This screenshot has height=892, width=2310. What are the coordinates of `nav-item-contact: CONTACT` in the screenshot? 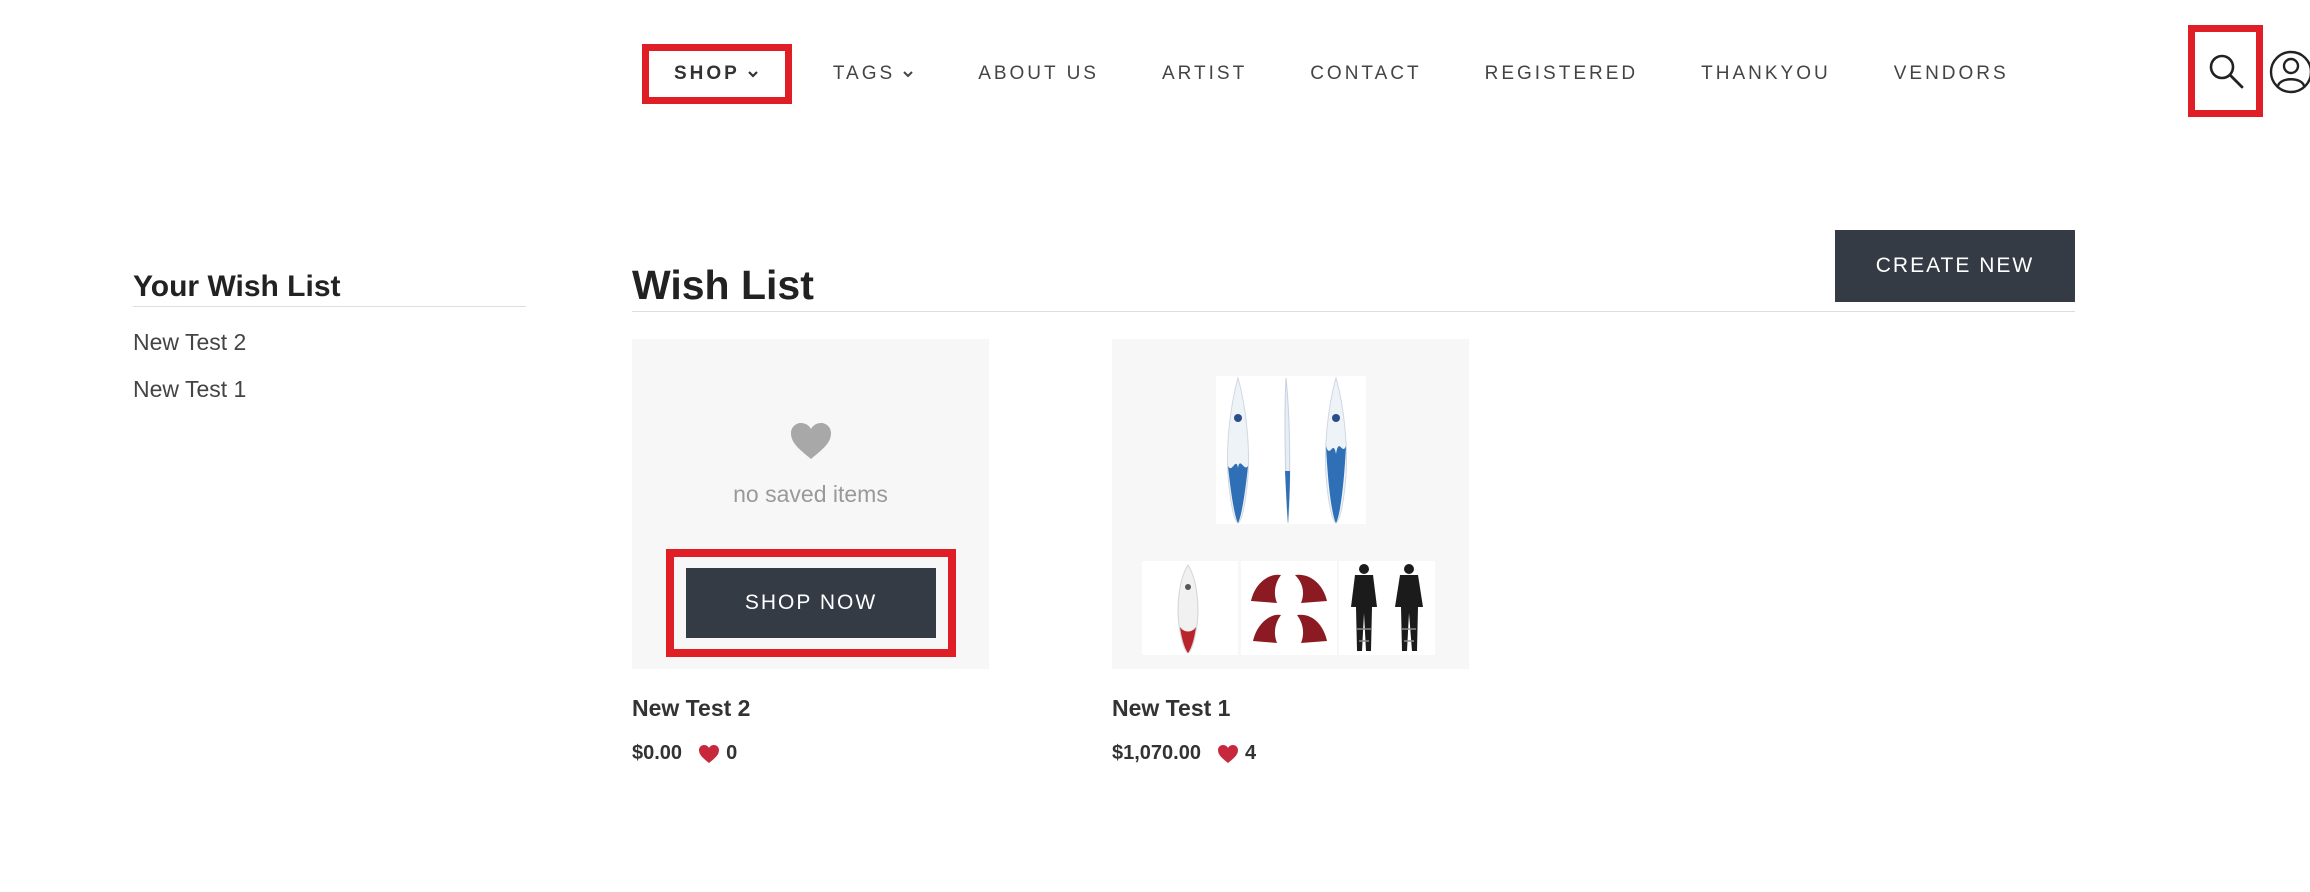 It's located at (1365, 74).